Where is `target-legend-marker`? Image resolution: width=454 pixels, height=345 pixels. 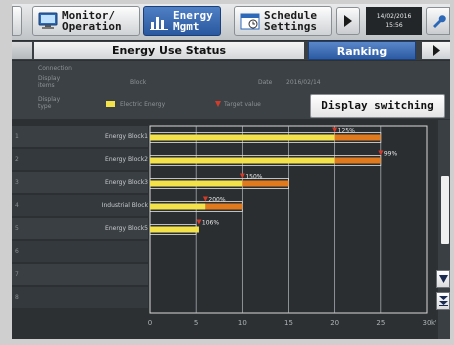 target-legend-marker is located at coordinates (218, 104).